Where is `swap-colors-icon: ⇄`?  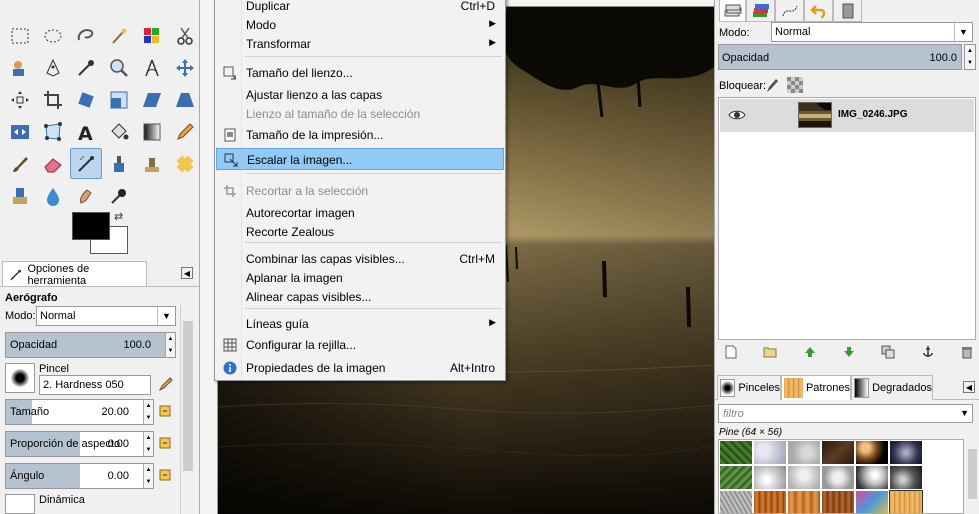 swap-colors-icon: ⇄ is located at coordinates (118, 216).